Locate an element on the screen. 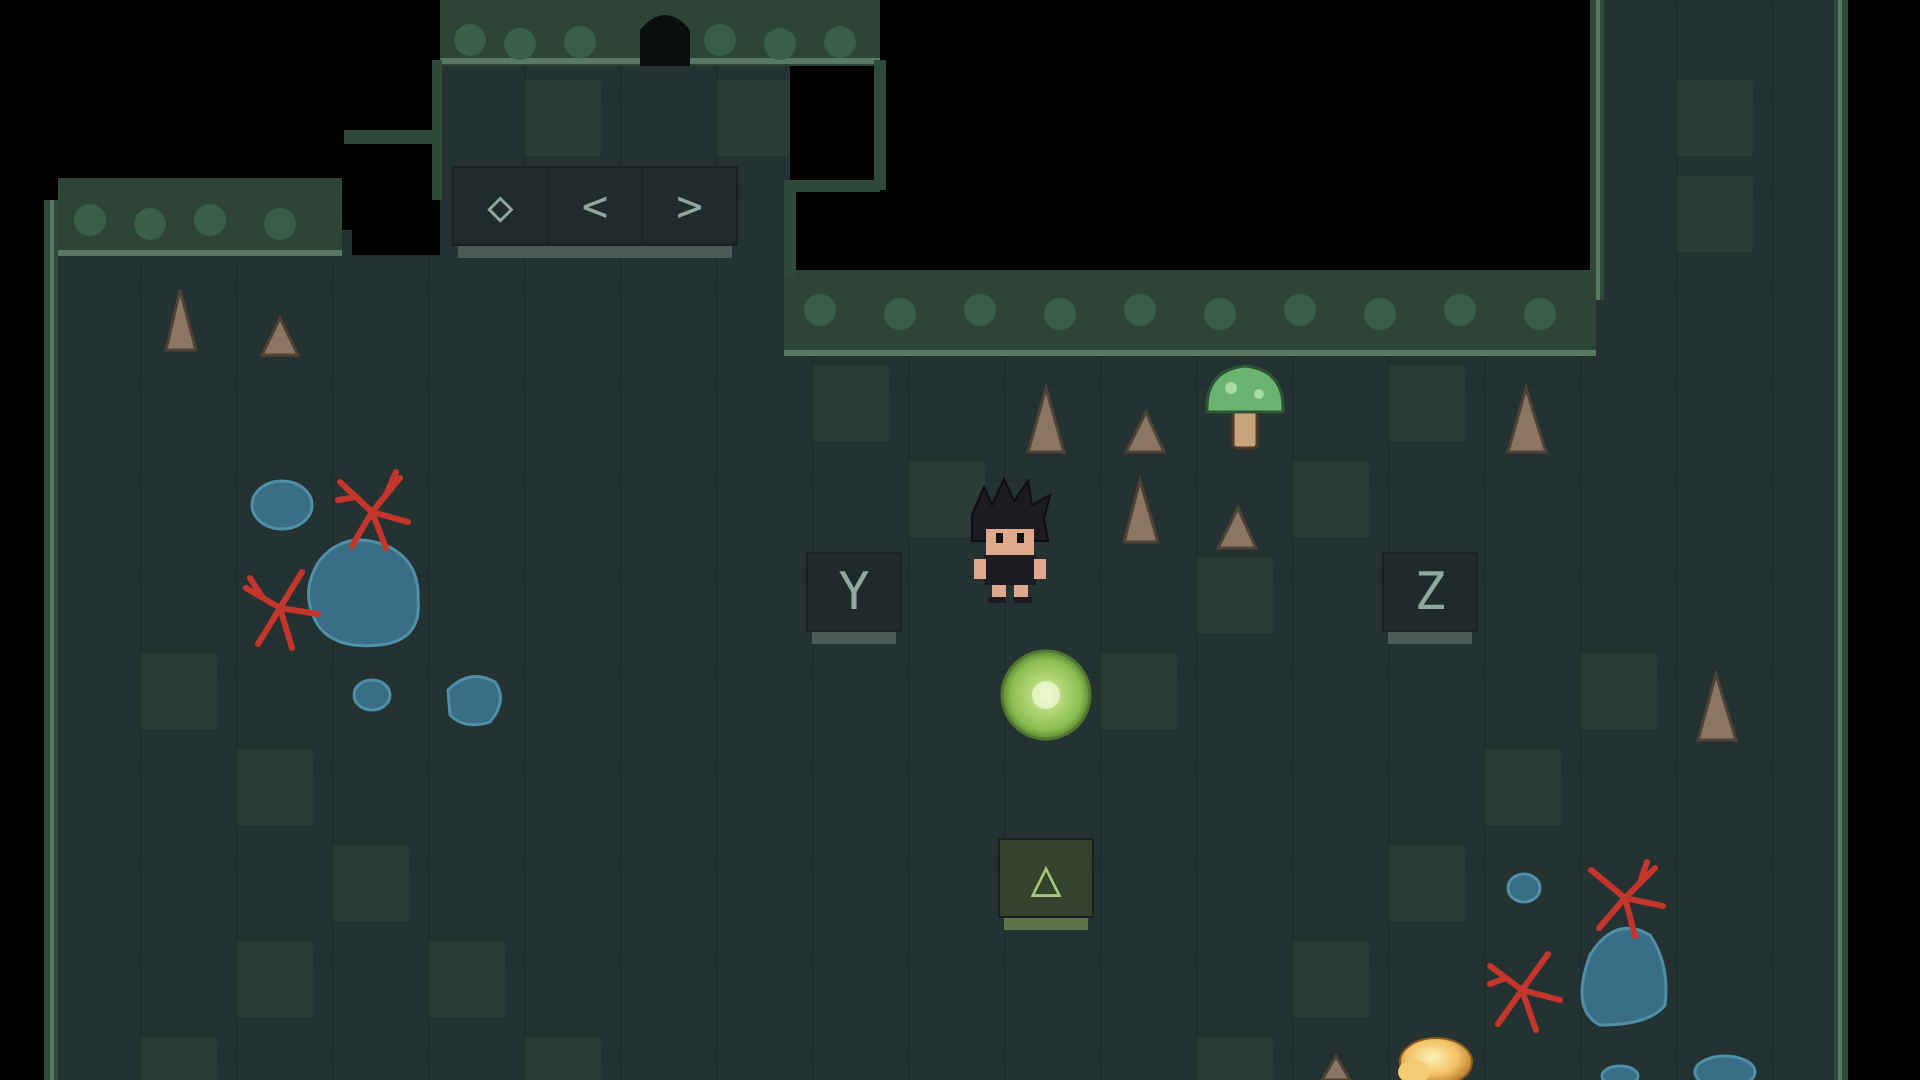 The height and width of the screenshot is (1080, 1920). left-button: < is located at coordinates (596, 206).